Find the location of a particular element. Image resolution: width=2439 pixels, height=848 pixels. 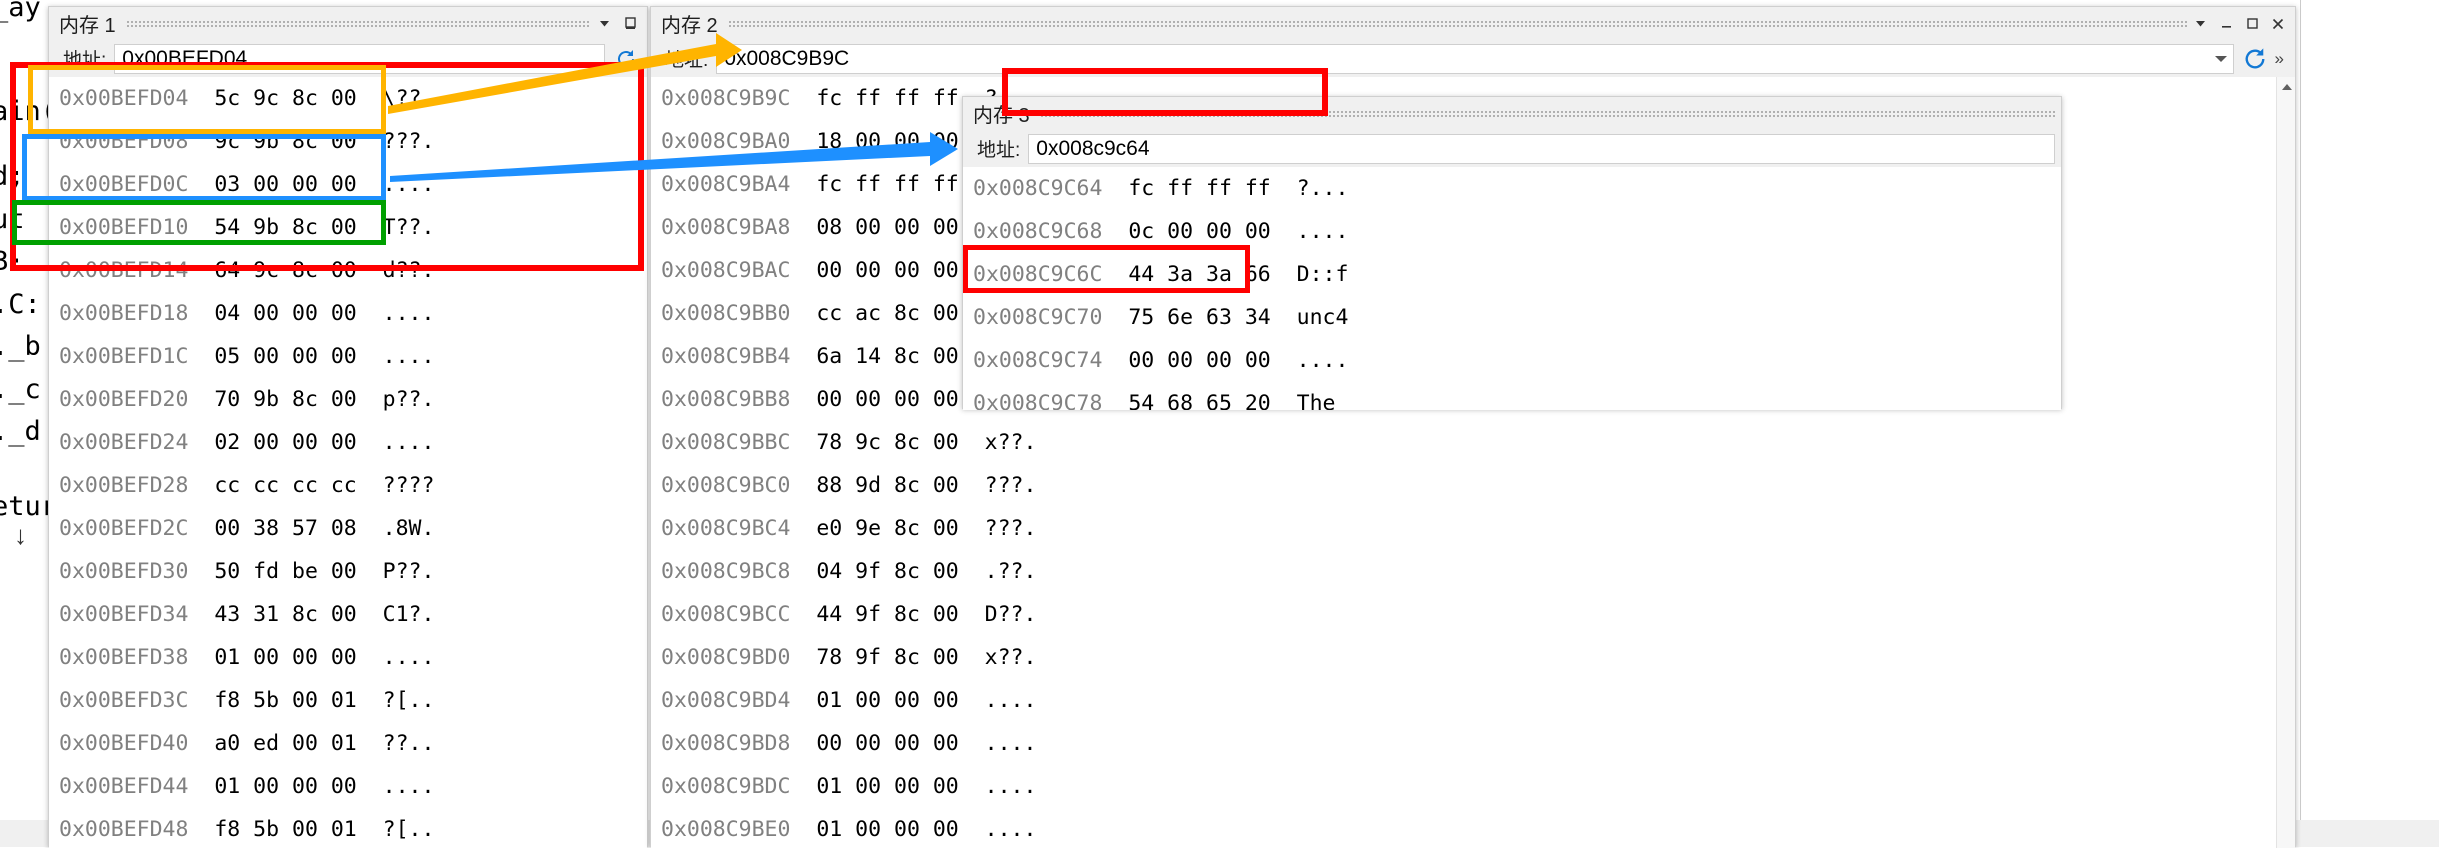

double-chevron-icon: » is located at coordinates (2279, 58).